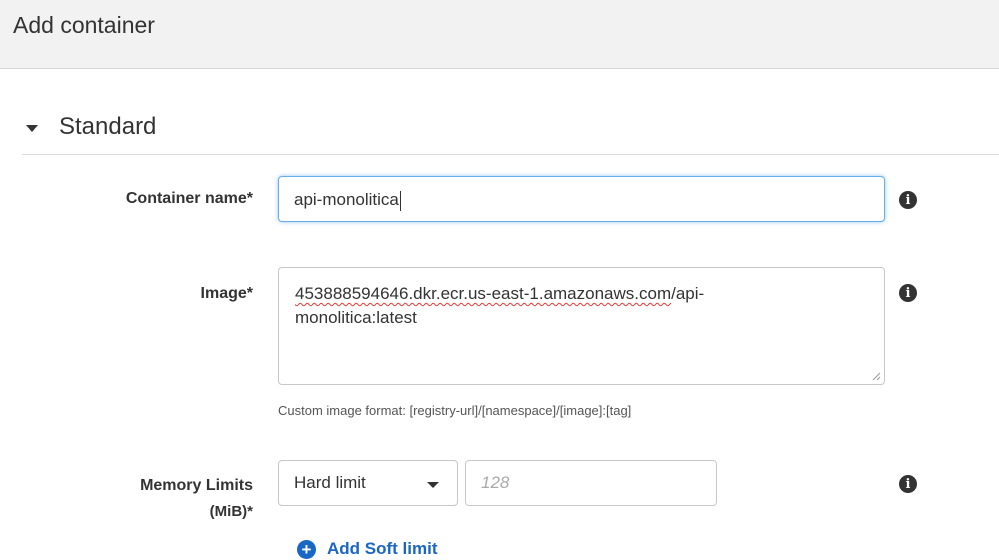  What do you see at coordinates (108, 126) in the screenshot?
I see `section-title: Standard` at bounding box center [108, 126].